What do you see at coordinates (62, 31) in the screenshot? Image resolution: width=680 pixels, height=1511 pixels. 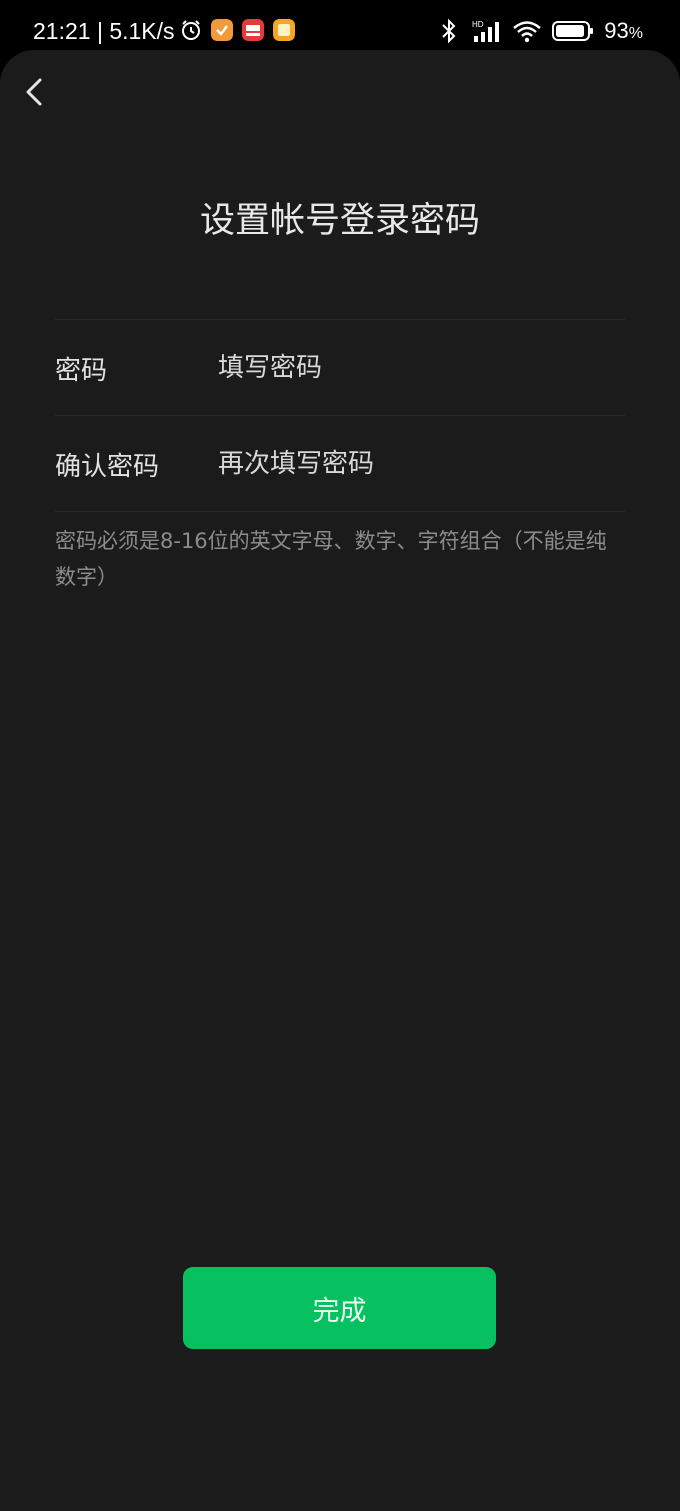 I see `clock-text: 21:21` at bounding box center [62, 31].